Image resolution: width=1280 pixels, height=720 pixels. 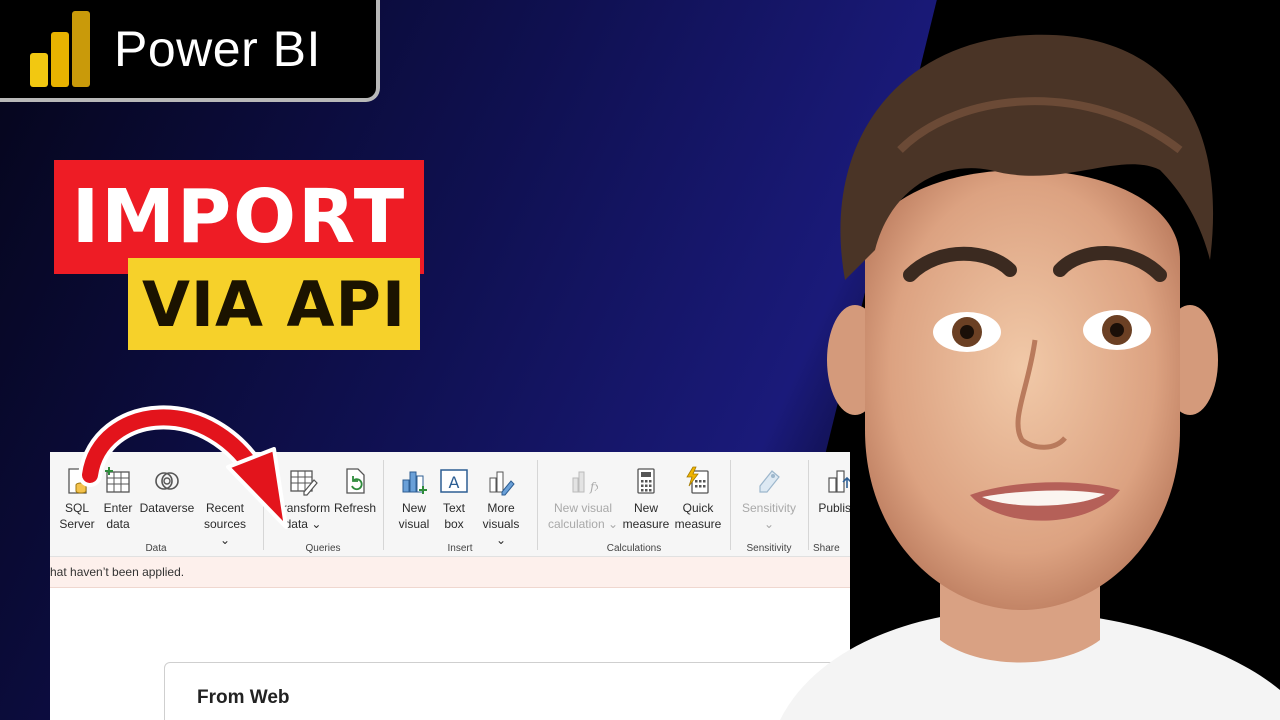 I want to click on pending-changes-notice: hat haven’t been applied., so click(x=450, y=572).